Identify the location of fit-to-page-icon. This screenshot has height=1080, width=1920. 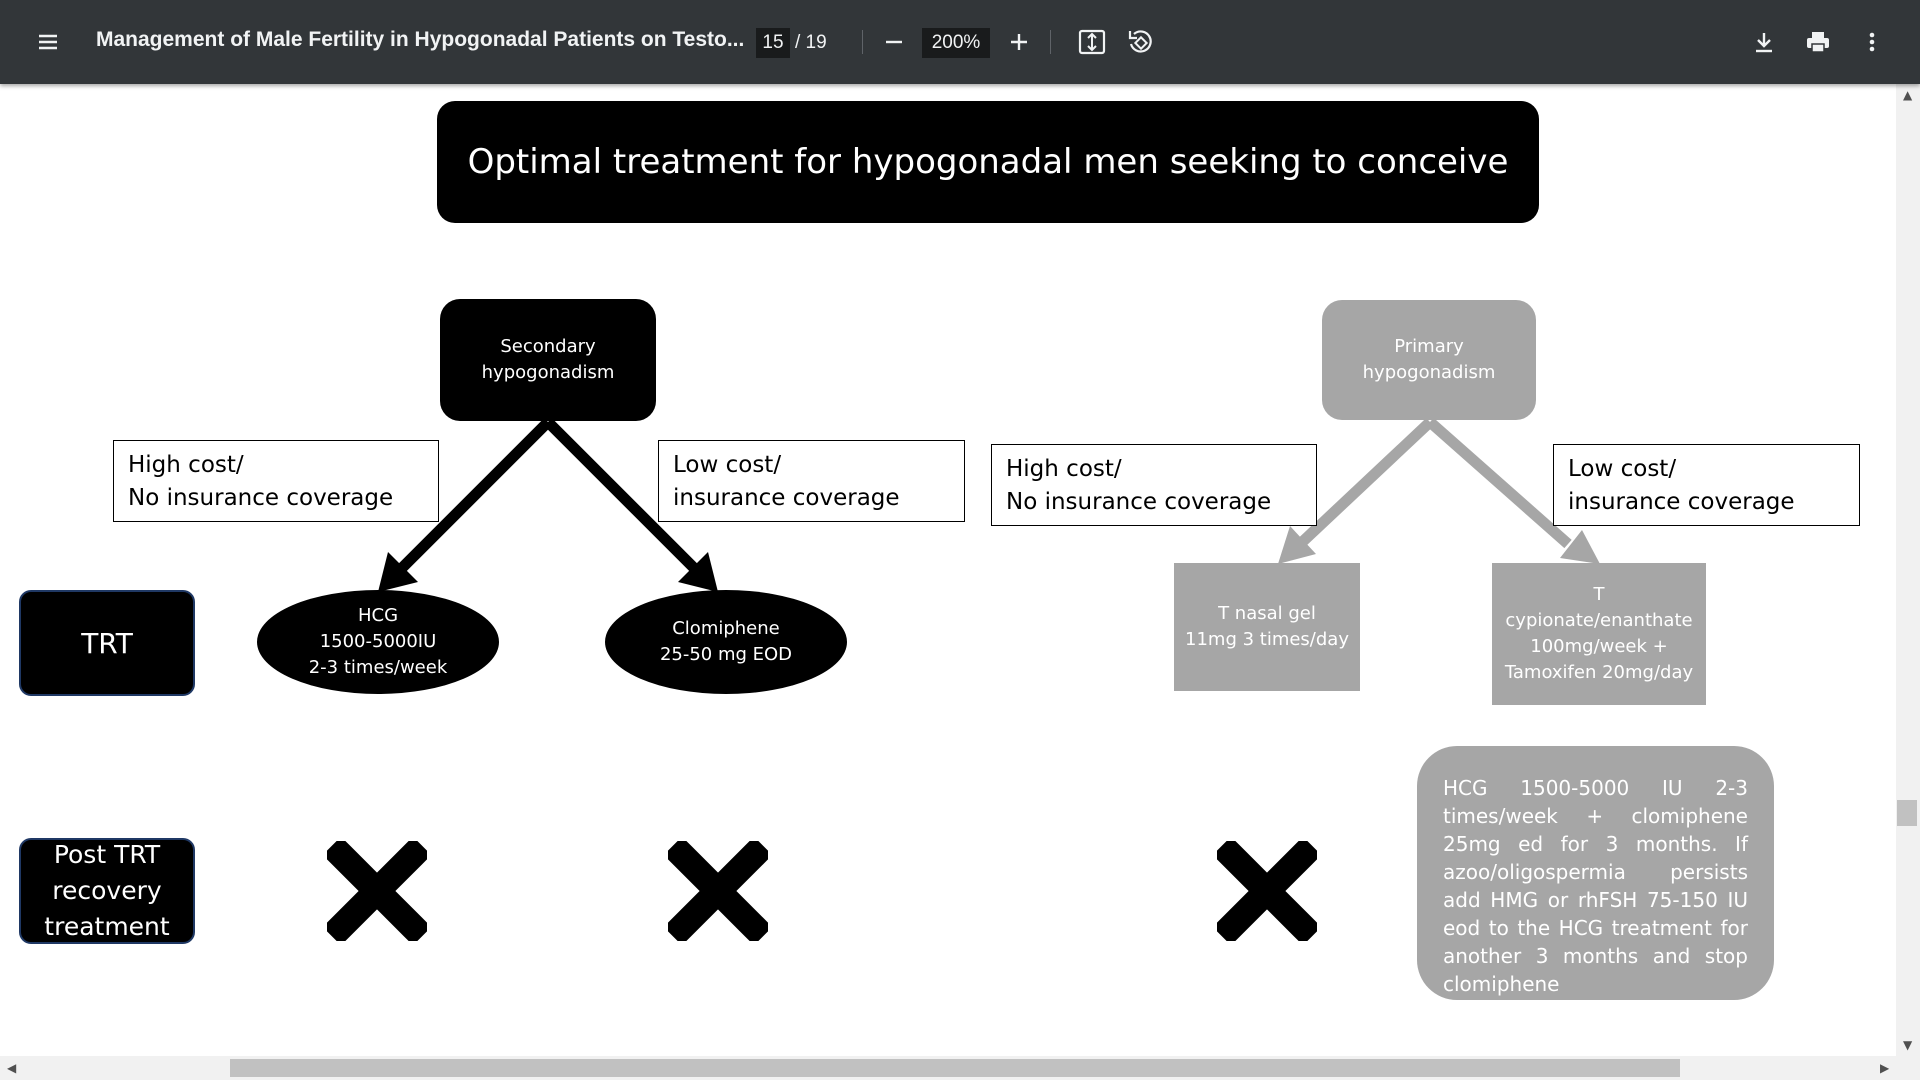
(1092, 42).